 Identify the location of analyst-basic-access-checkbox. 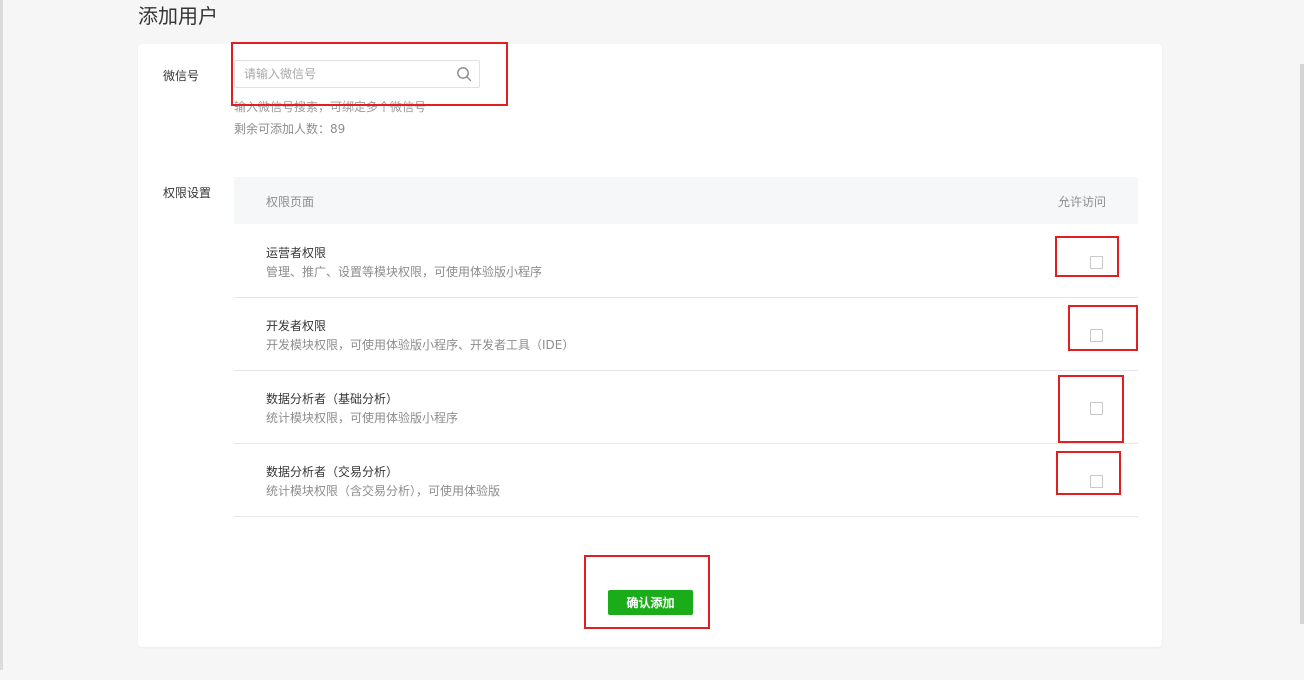
(1096, 408).